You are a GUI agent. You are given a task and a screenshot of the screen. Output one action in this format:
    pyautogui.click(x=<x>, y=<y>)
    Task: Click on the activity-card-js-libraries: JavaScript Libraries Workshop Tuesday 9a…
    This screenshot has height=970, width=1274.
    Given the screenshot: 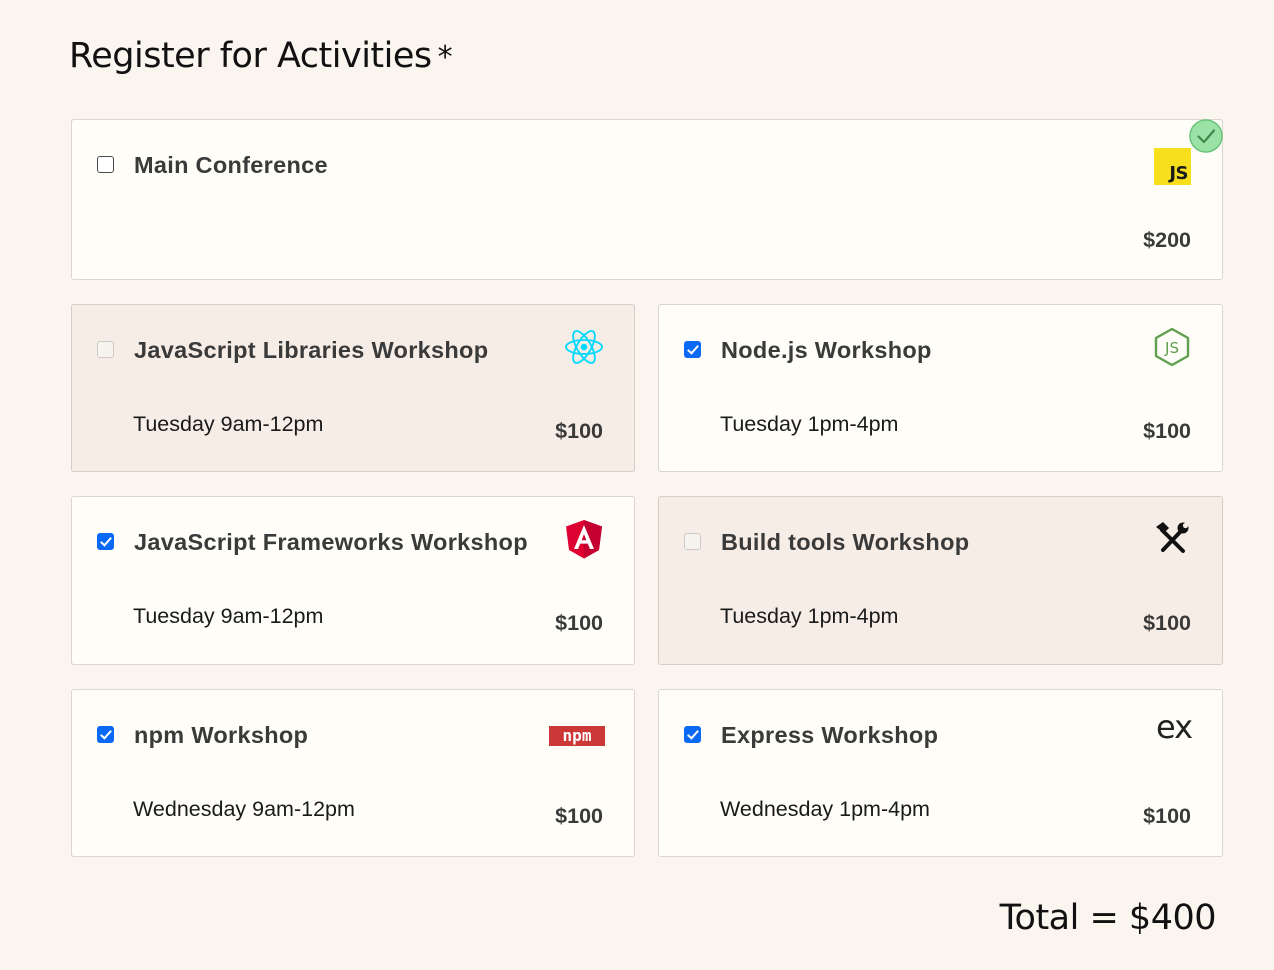 What is the action you would take?
    pyautogui.click(x=353, y=388)
    